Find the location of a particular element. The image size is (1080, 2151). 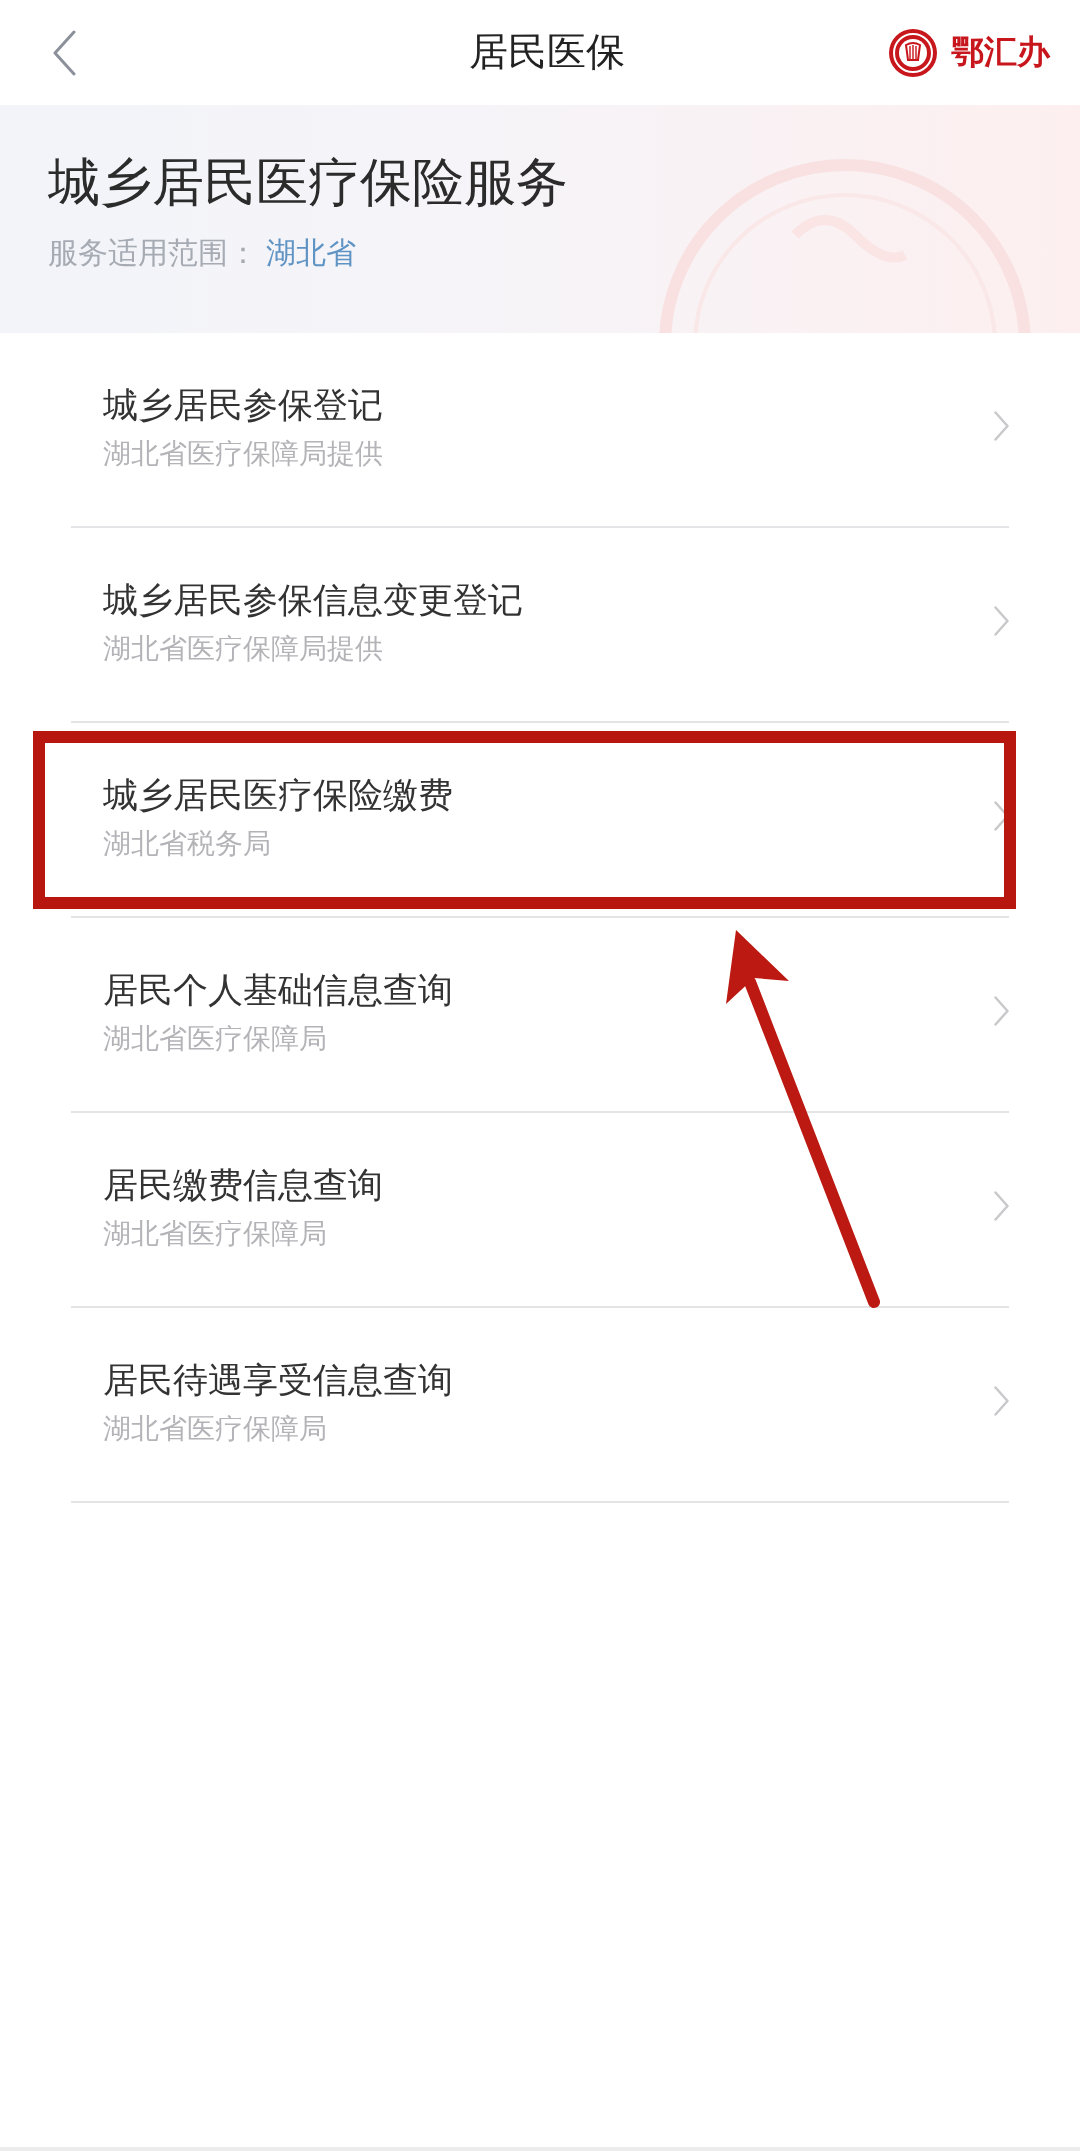

service-name: 城乡居民参保登记 is located at coordinates (243, 405).